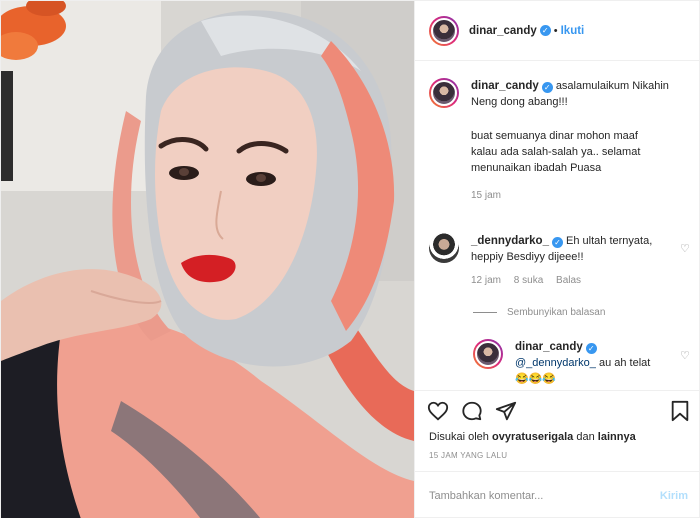  Describe the element at coordinates (617, 437) in the screenshot. I see `liked-by-others: lainnya` at that location.